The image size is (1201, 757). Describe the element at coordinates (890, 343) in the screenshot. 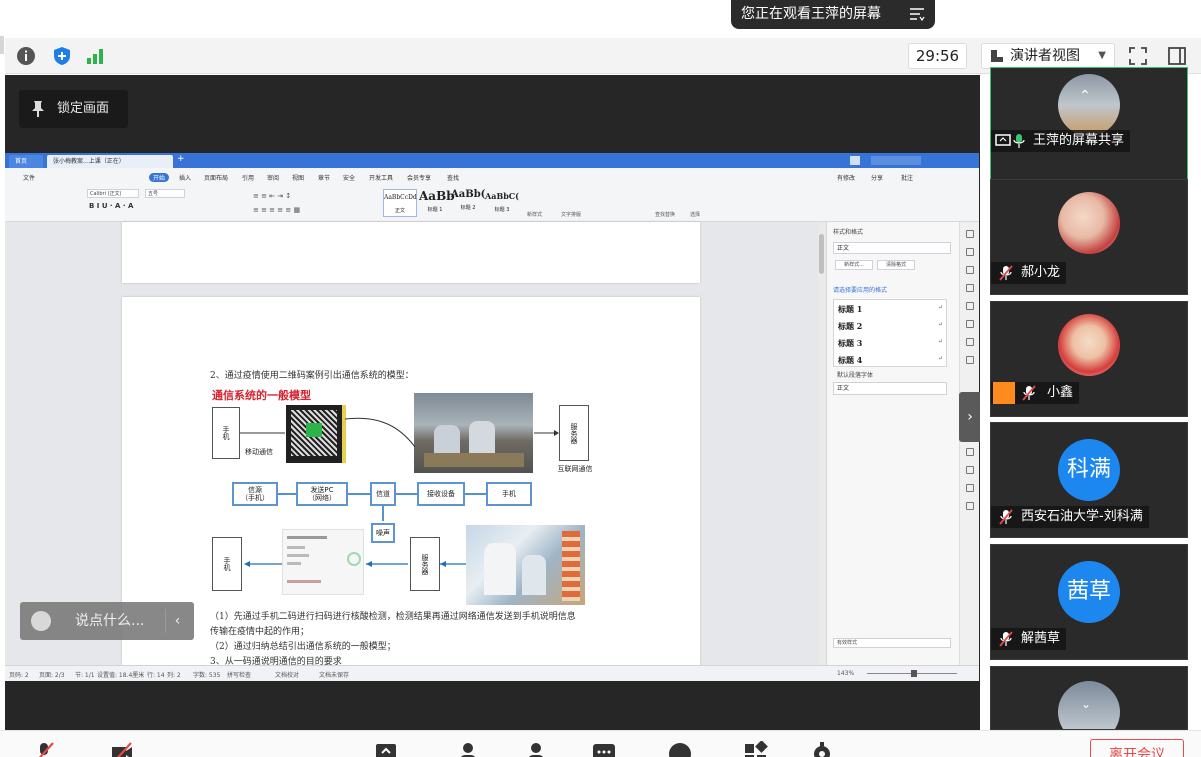

I see `style-item-heading3: 标题 3 ↵` at that location.